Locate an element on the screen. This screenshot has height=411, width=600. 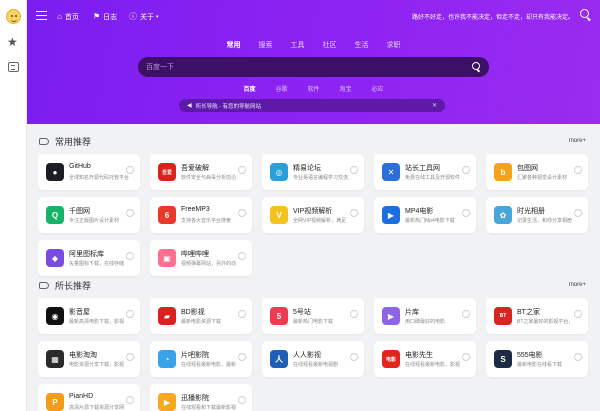
hamburger-menu-icon is located at coordinates (41, 15).